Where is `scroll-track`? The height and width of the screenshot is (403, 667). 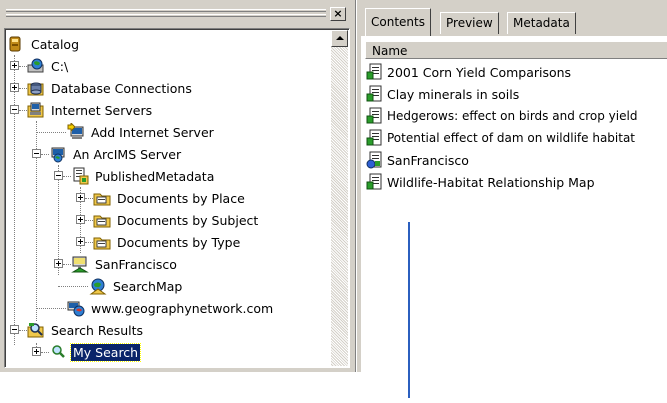 scroll-track is located at coordinates (339, 206).